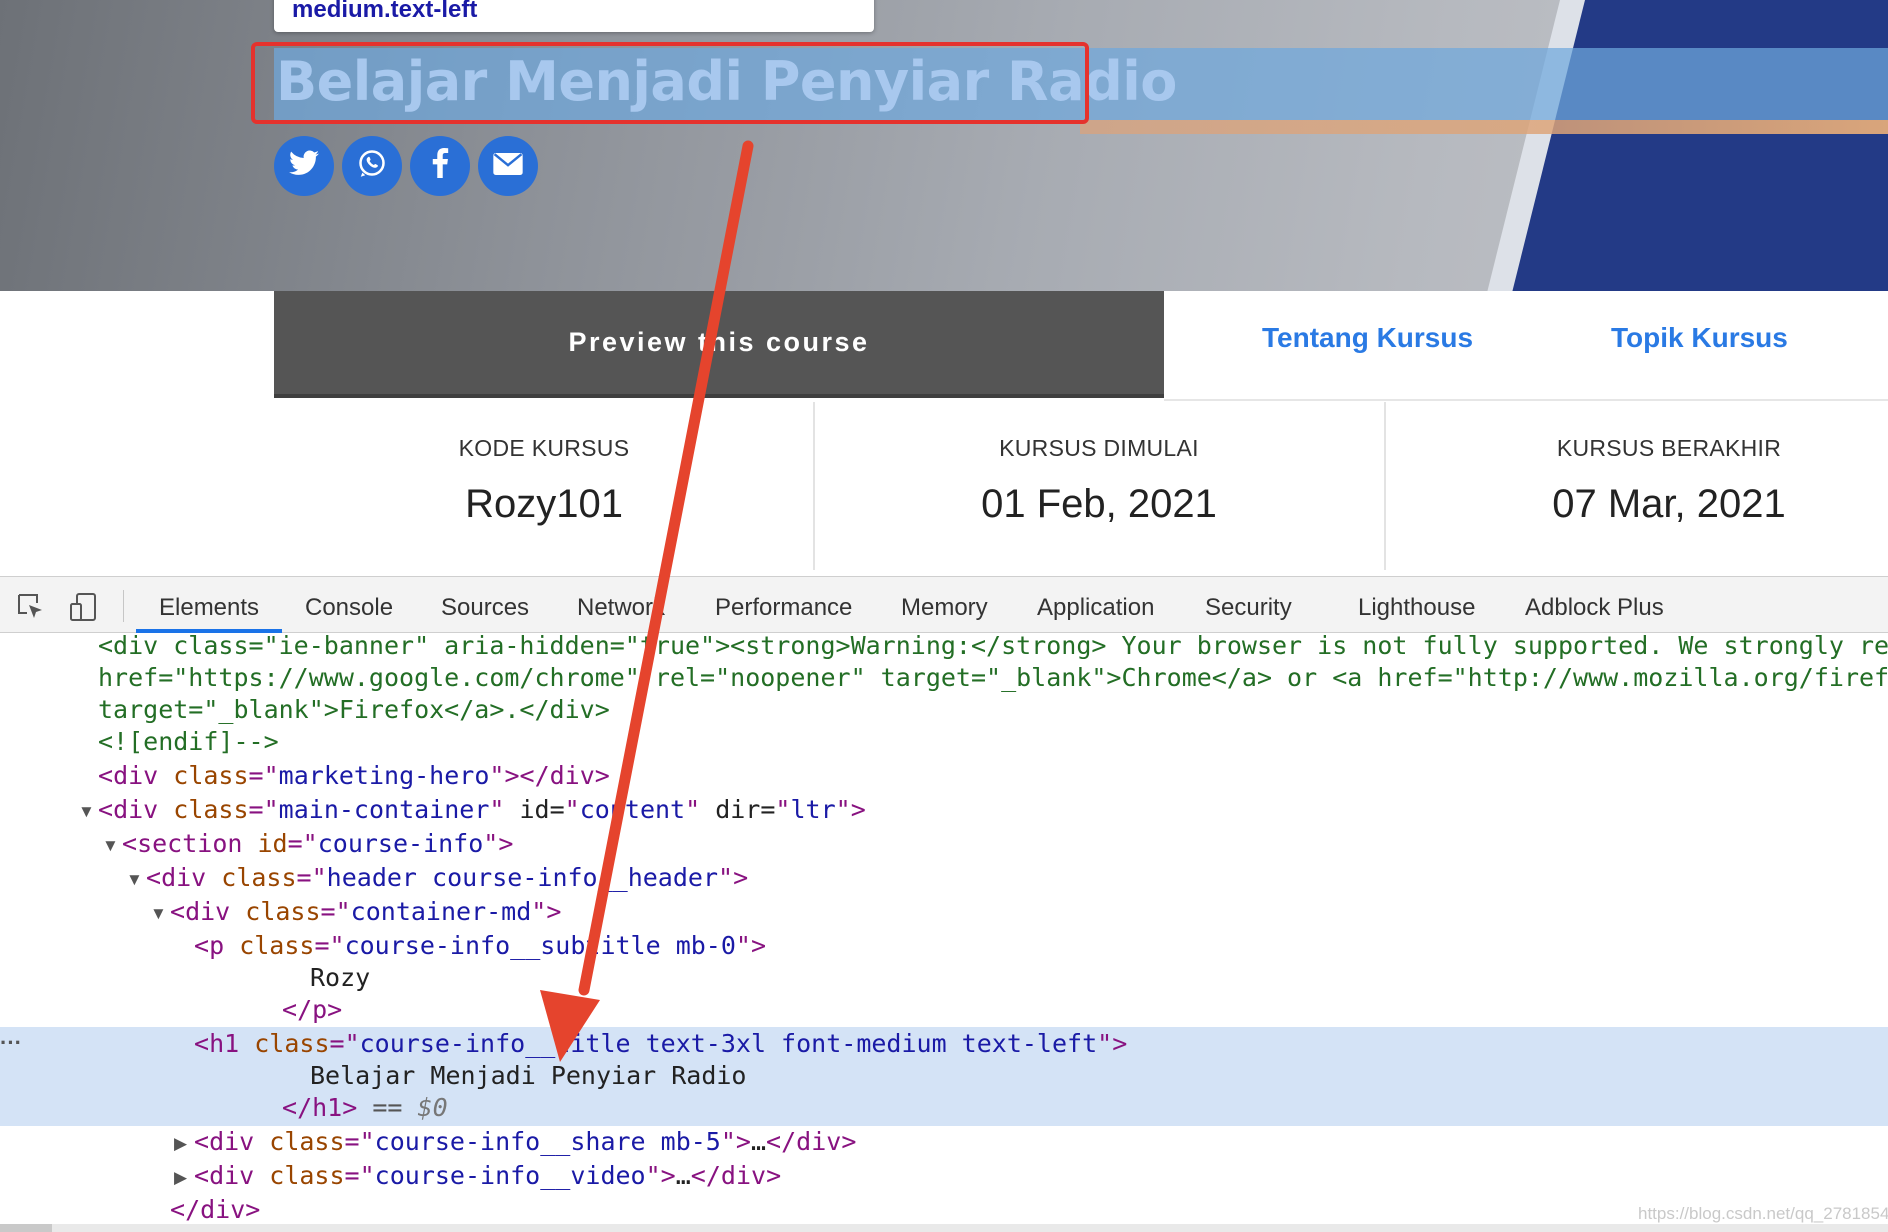  Describe the element at coordinates (944, 946) in the screenshot. I see `dom-node-line: <p class="course-info__subtitle mb-0">` at that location.